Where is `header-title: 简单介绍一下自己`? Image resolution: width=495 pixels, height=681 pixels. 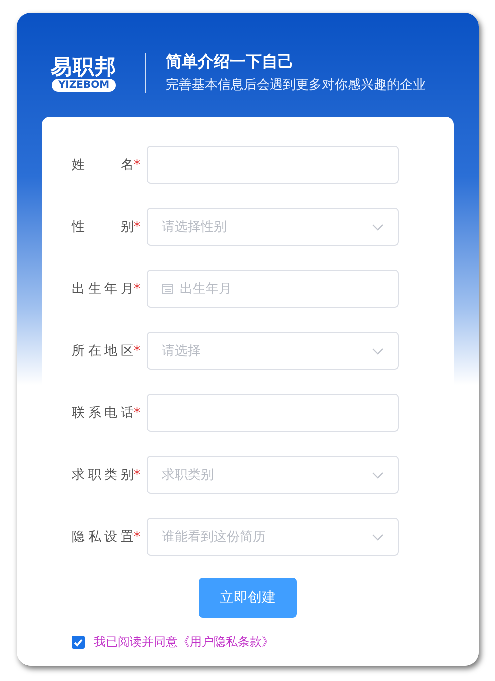
header-title: 简单介绍一下自己 is located at coordinates (230, 62).